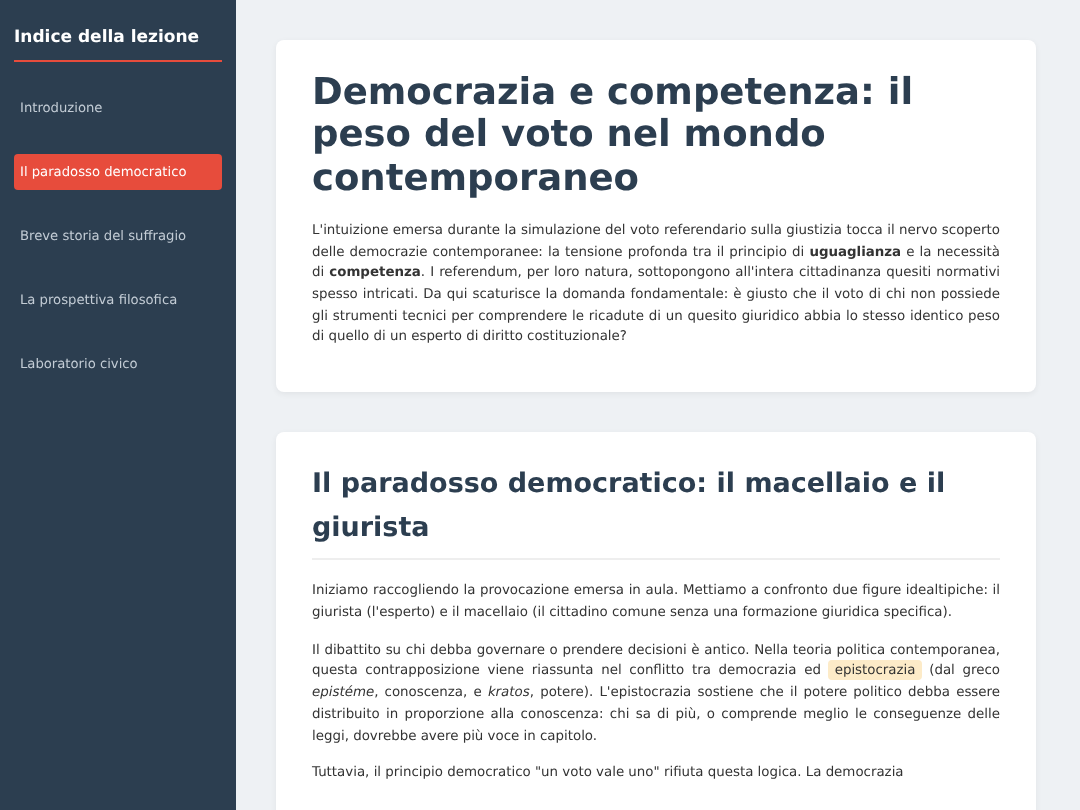 This screenshot has height=810, width=1080. I want to click on page-title: Democrazia e competenza: il peso del voto nel mondo contemporaneo, so click(614, 136).